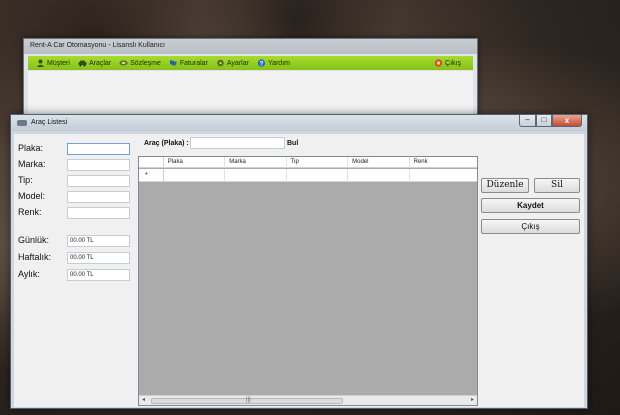 The image size is (620, 415). What do you see at coordinates (544, 121) in the screenshot?
I see `maximize-button: □` at bounding box center [544, 121].